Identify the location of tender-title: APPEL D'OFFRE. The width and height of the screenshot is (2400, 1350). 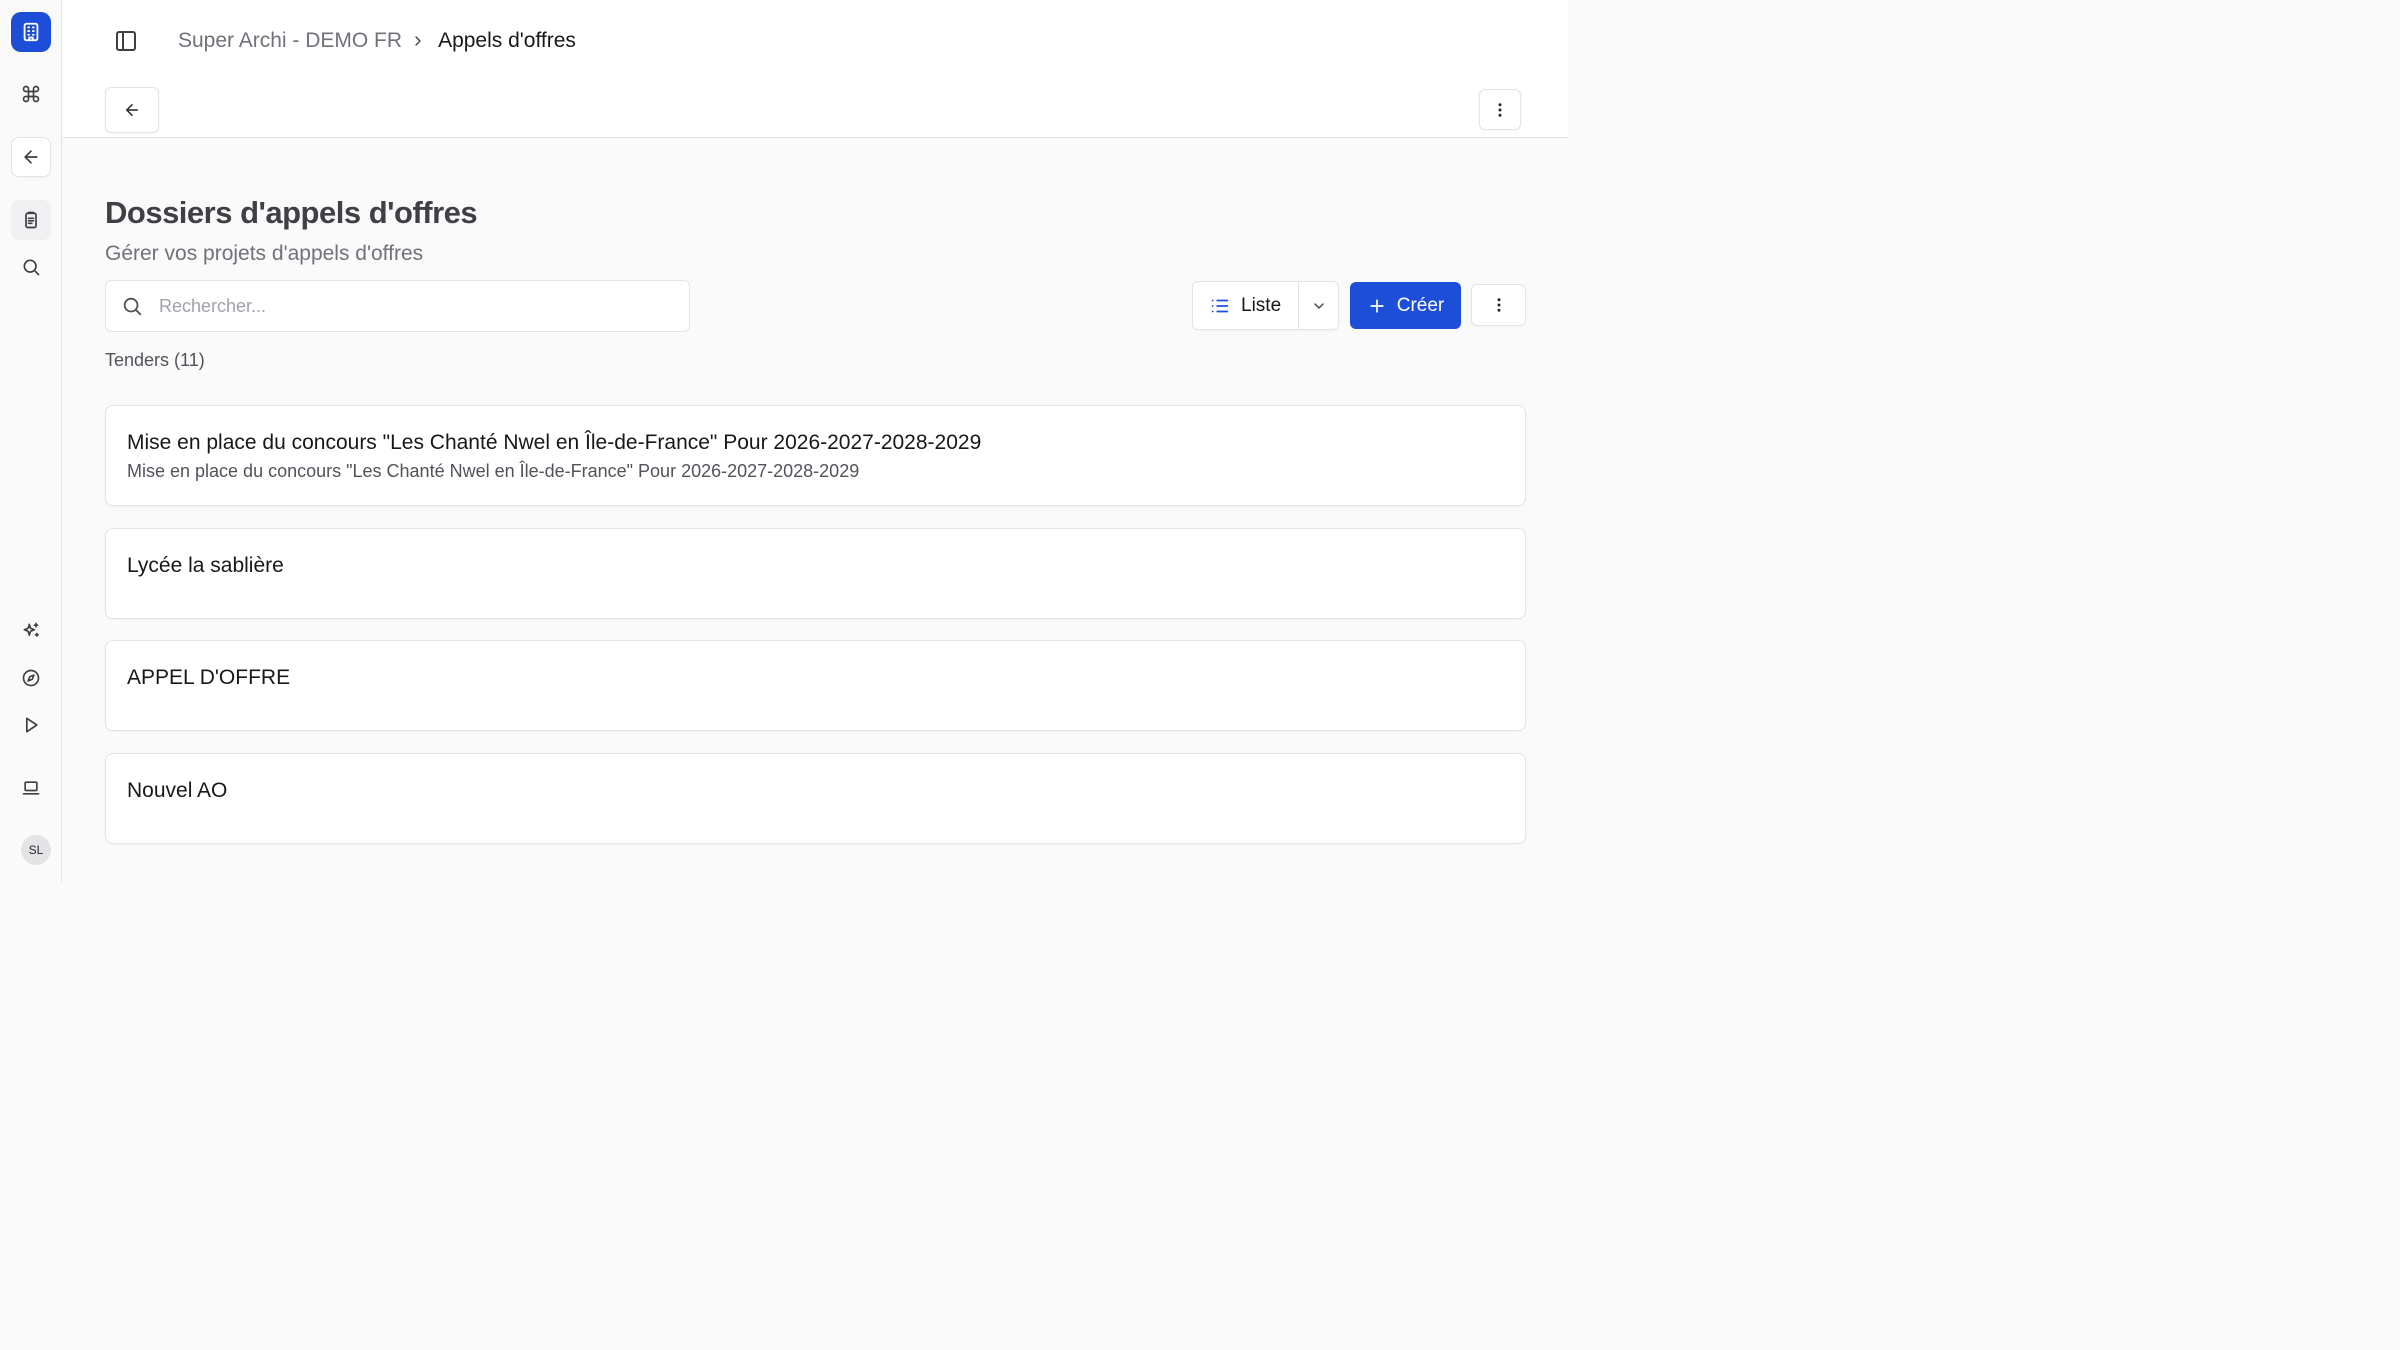
(209, 677).